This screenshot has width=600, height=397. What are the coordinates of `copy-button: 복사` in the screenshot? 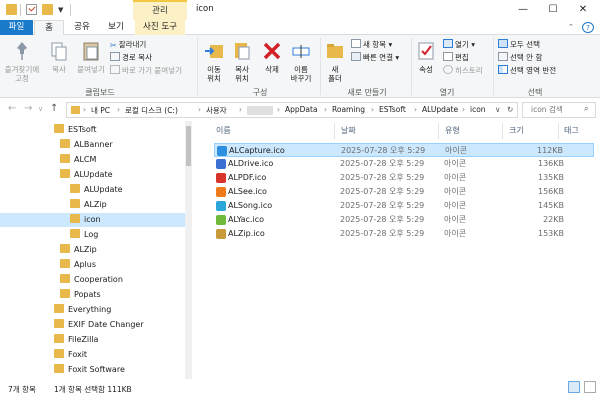 It's located at (59, 57).